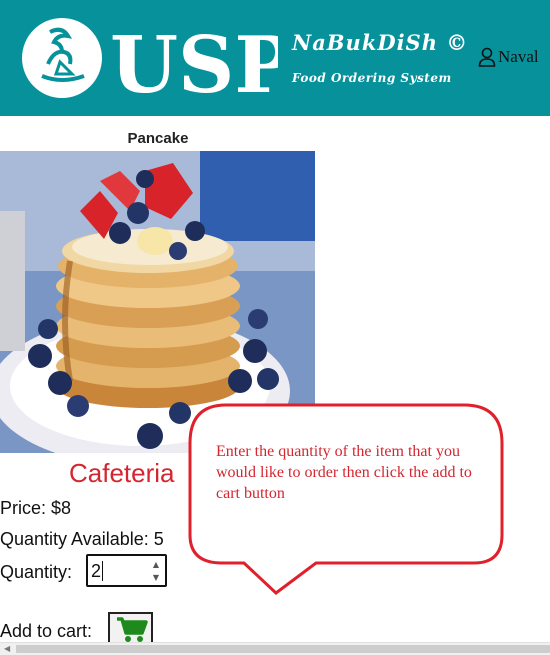 The image size is (550, 655). I want to click on quantity-spinner: ▲ ▼, so click(156, 571).